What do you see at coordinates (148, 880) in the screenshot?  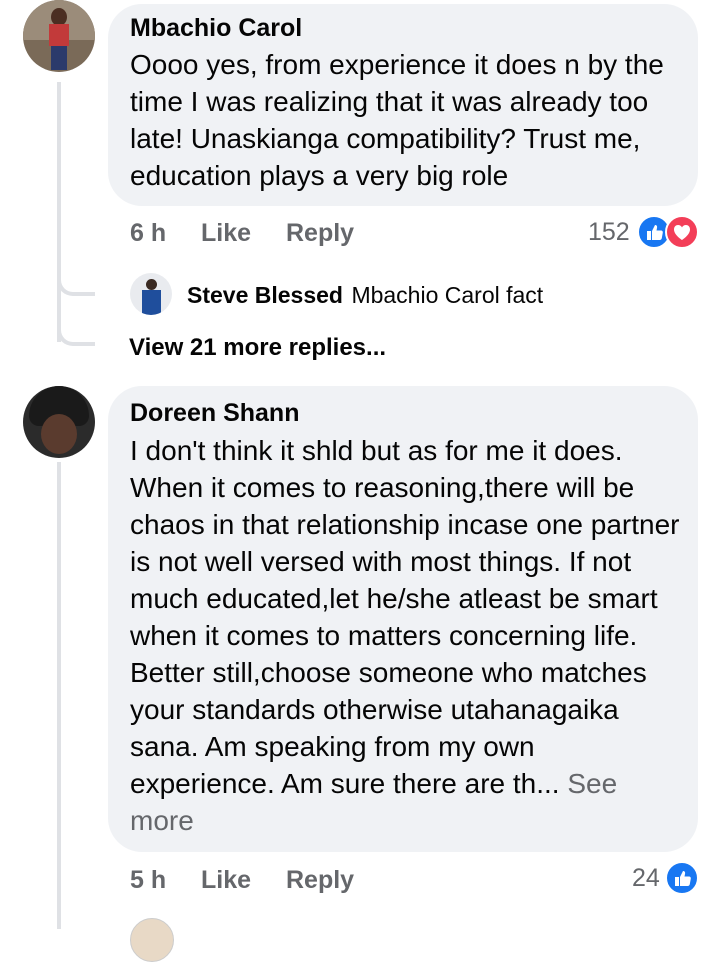 I see `comment-time: 5 h` at bounding box center [148, 880].